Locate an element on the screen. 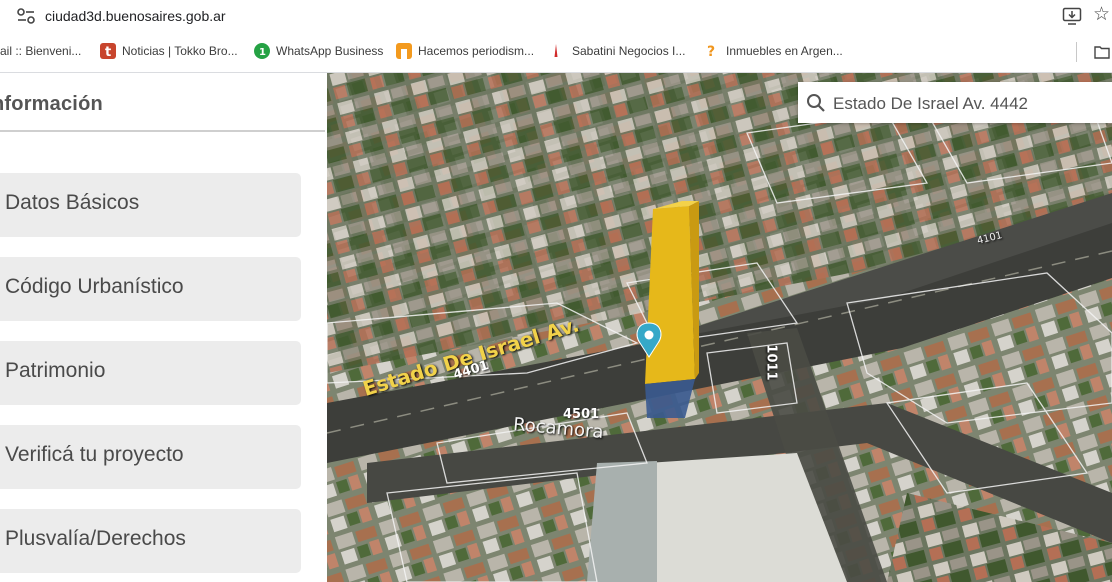 This screenshot has height=582, width=1112. verifica-proyecto-button: Verificá tu proyecto is located at coordinates (150, 457).